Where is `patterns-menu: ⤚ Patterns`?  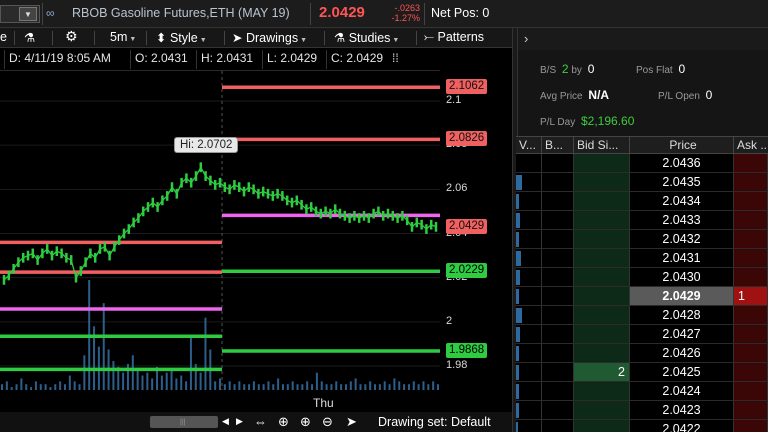 patterns-menu: ⤚ Patterns is located at coordinates (454, 37).